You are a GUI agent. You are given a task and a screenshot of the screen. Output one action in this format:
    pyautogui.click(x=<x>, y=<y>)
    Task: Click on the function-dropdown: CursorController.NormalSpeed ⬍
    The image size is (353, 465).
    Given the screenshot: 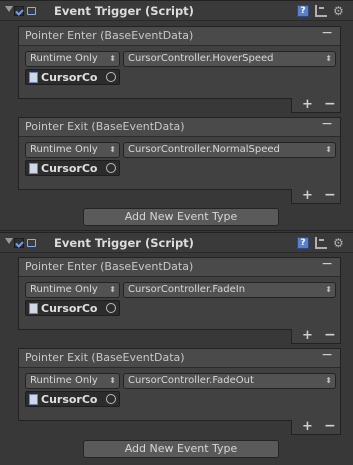 What is the action you would take?
    pyautogui.click(x=229, y=150)
    